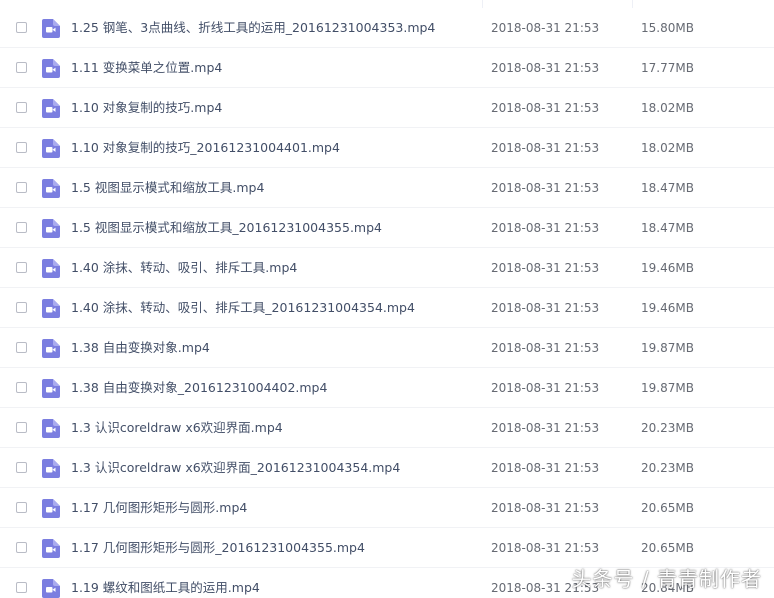 This screenshot has height=598, width=774. Describe the element at coordinates (205, 148) in the screenshot. I see `file-name-link: 1.10 对象复制的技巧_20161231004401.mp4` at that location.